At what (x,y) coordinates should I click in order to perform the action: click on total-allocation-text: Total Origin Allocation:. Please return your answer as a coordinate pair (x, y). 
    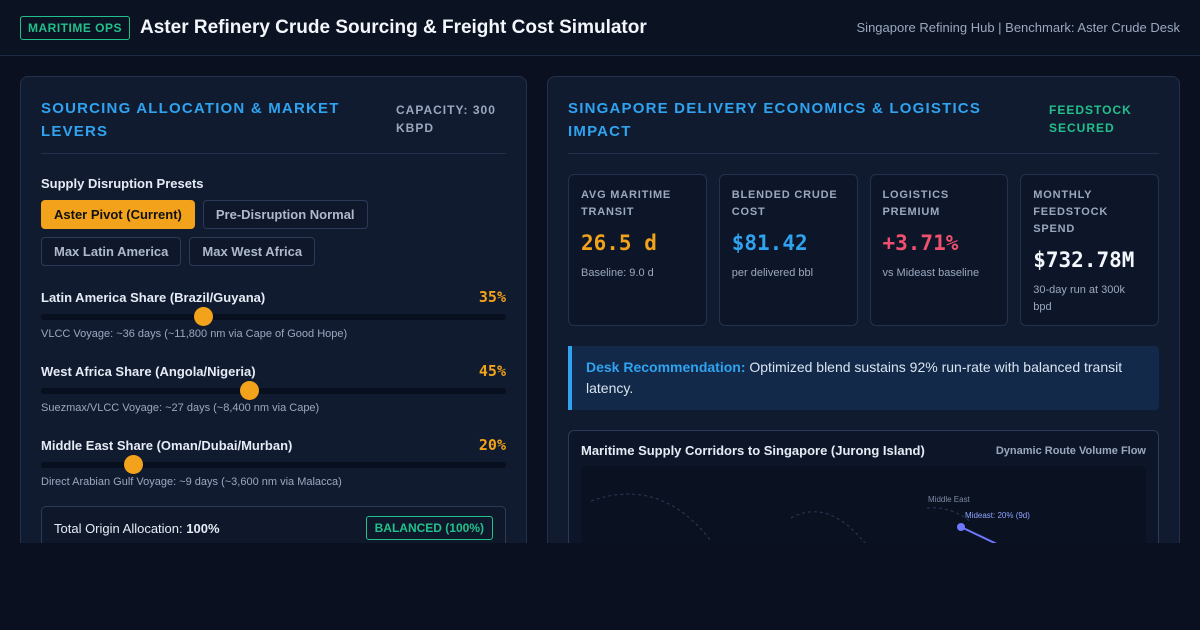
    Looking at the image, I should click on (118, 528).